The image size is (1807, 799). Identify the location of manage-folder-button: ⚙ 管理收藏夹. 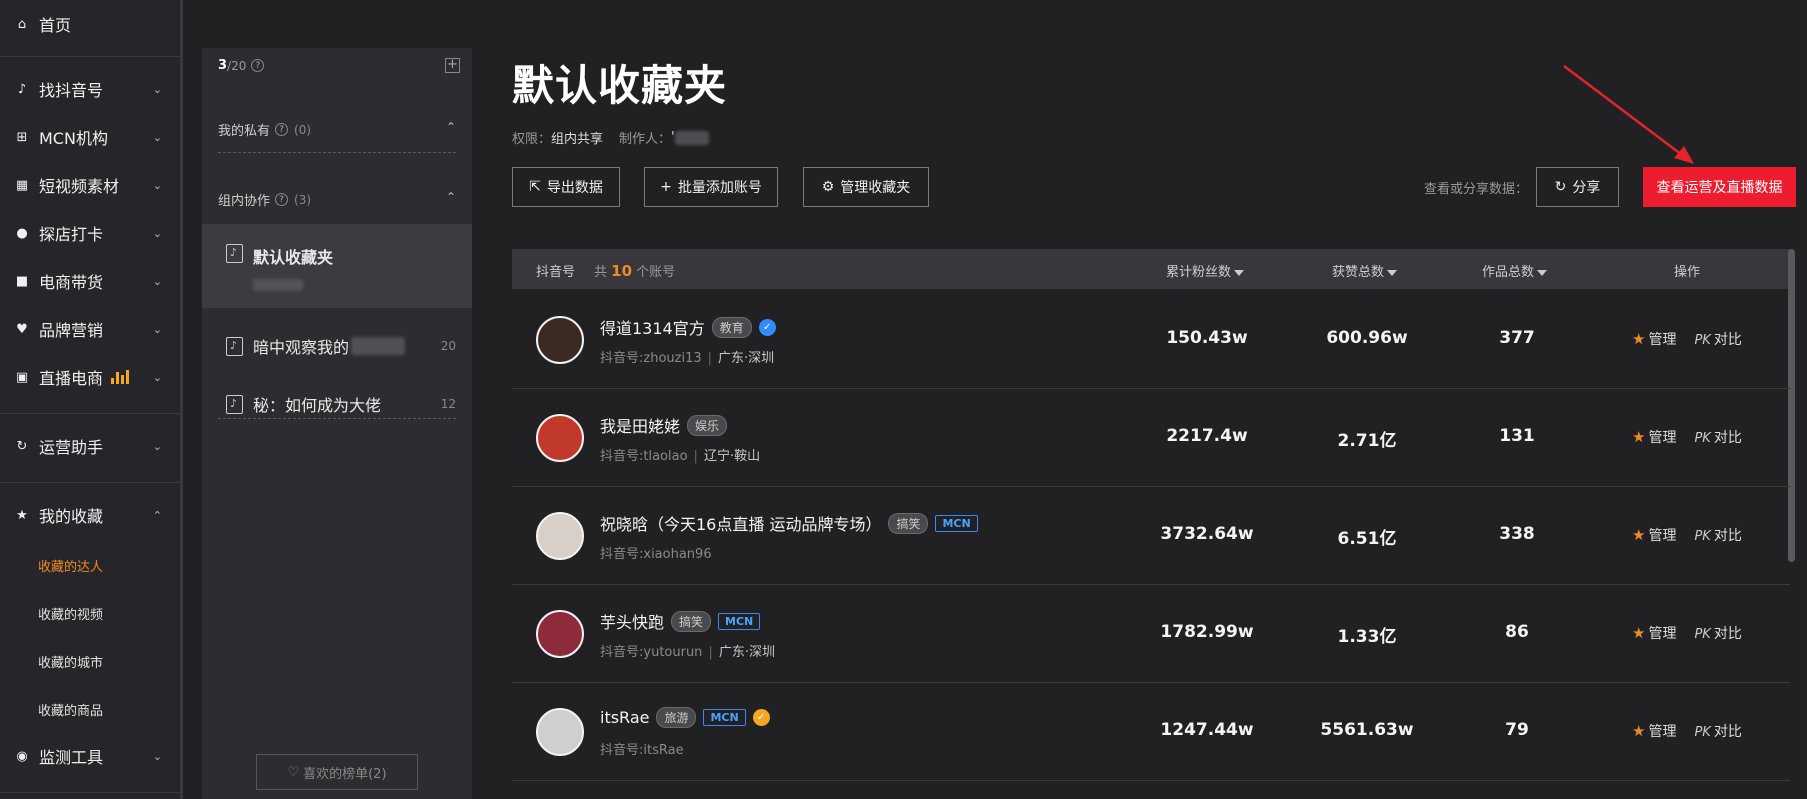
(866, 187).